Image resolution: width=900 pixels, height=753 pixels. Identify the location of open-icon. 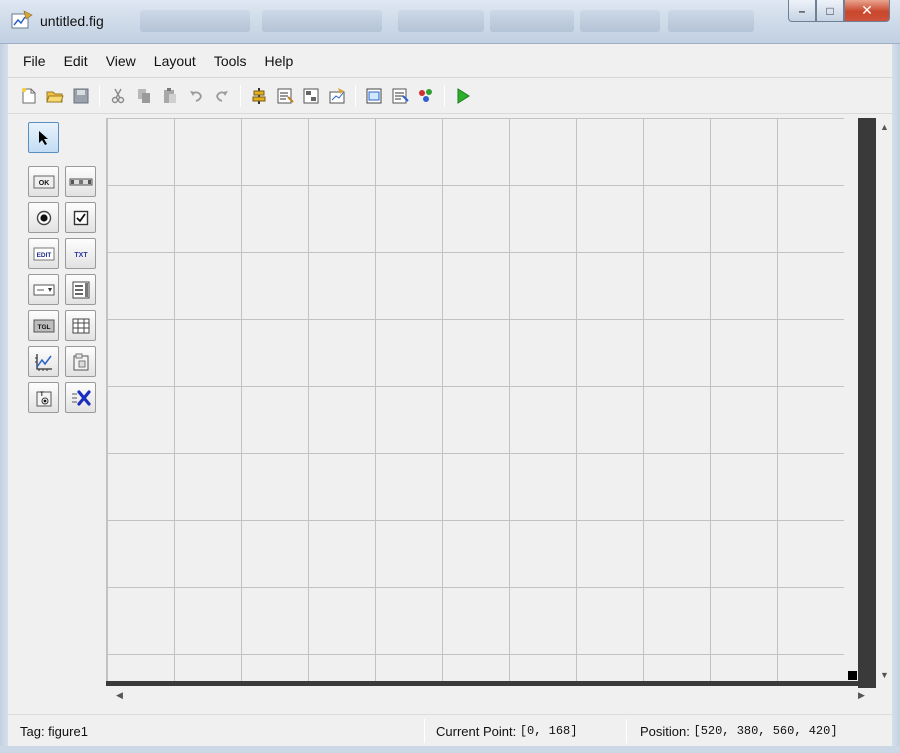
(55, 96).